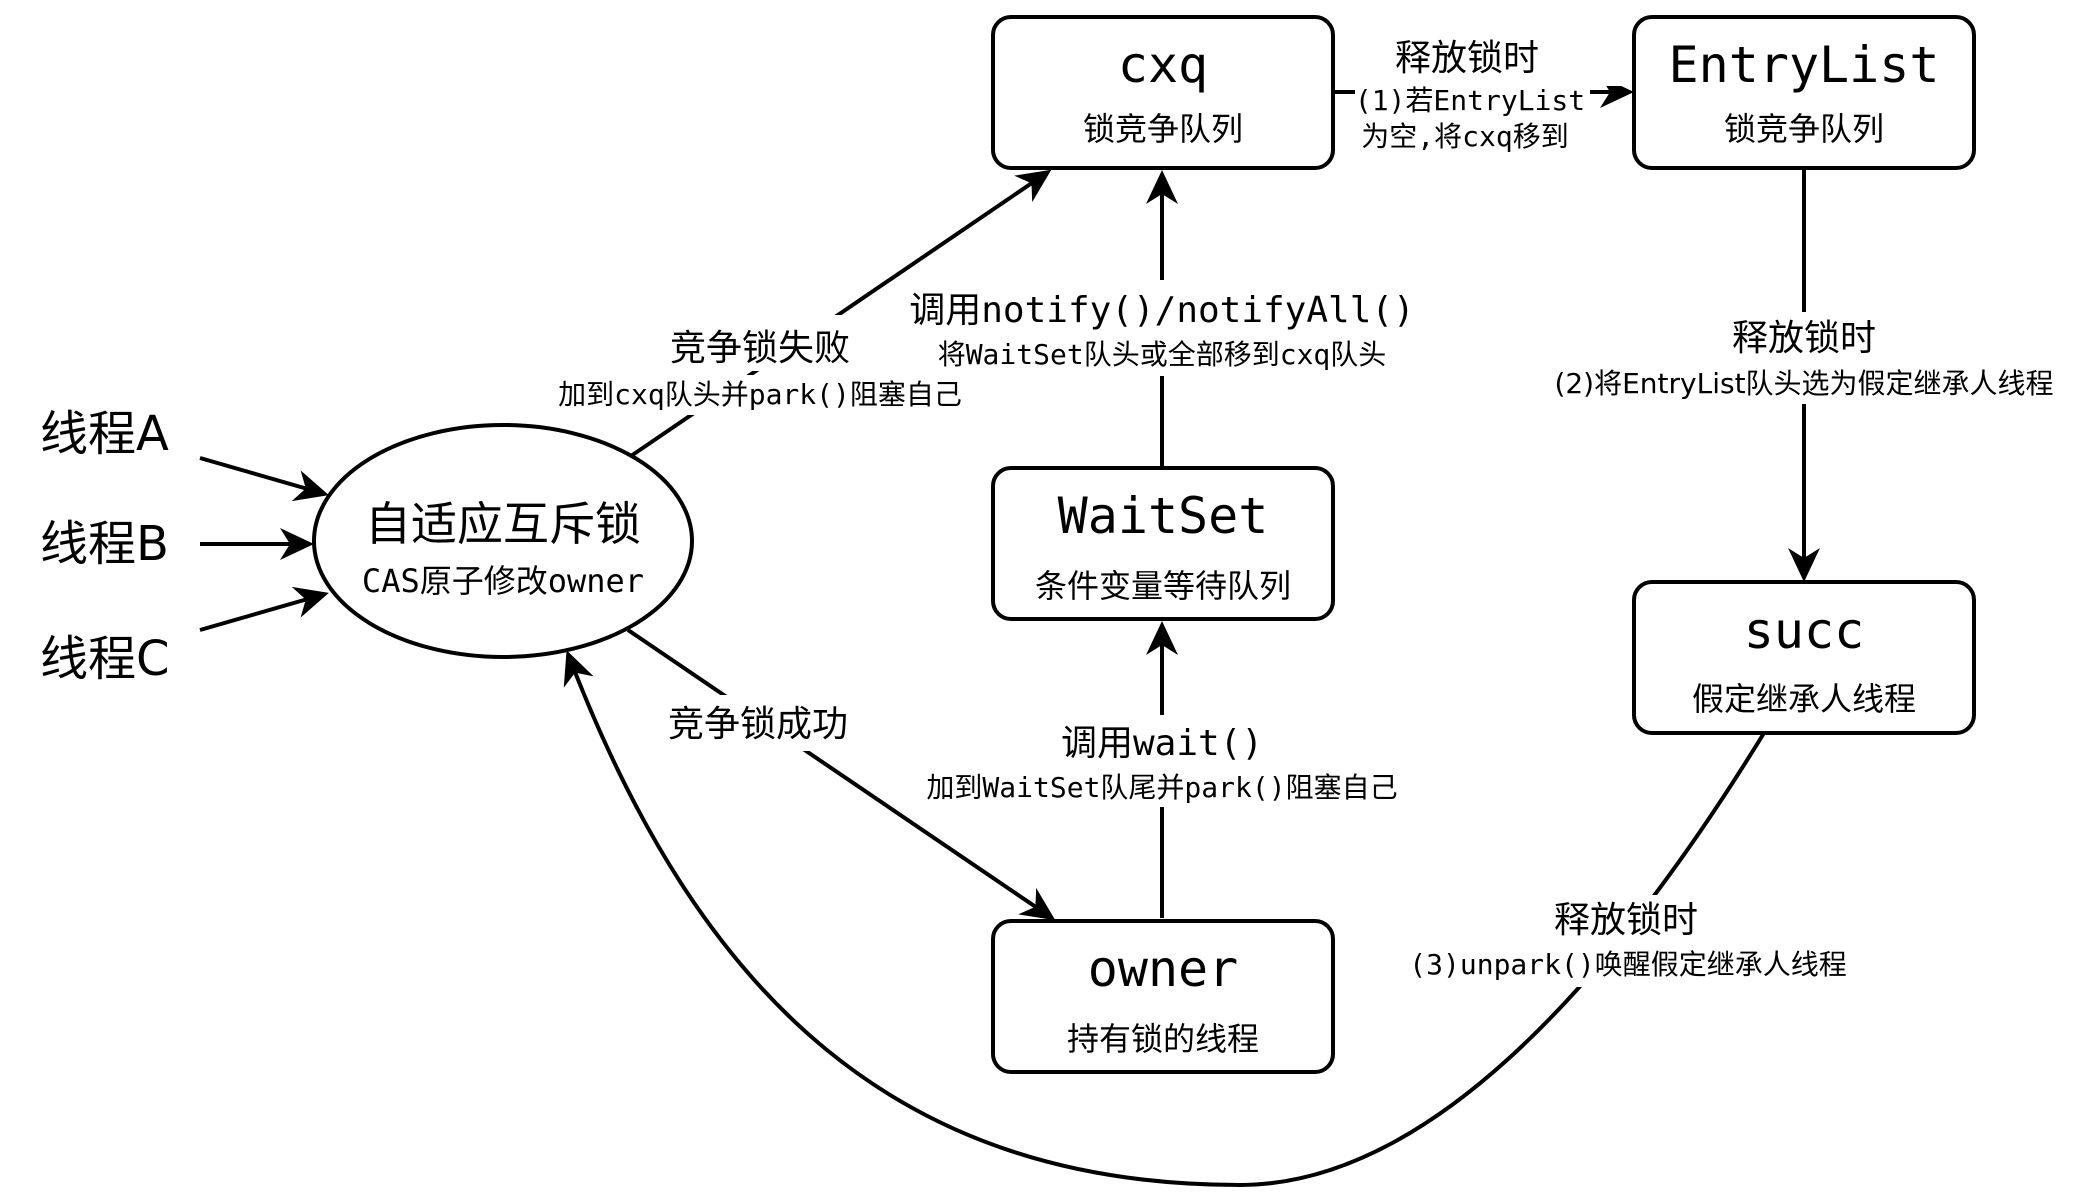 Image resolution: width=2079 pixels, height=1195 pixels. What do you see at coordinates (264, 609) in the screenshot?
I see `thread-c-arrow` at bounding box center [264, 609].